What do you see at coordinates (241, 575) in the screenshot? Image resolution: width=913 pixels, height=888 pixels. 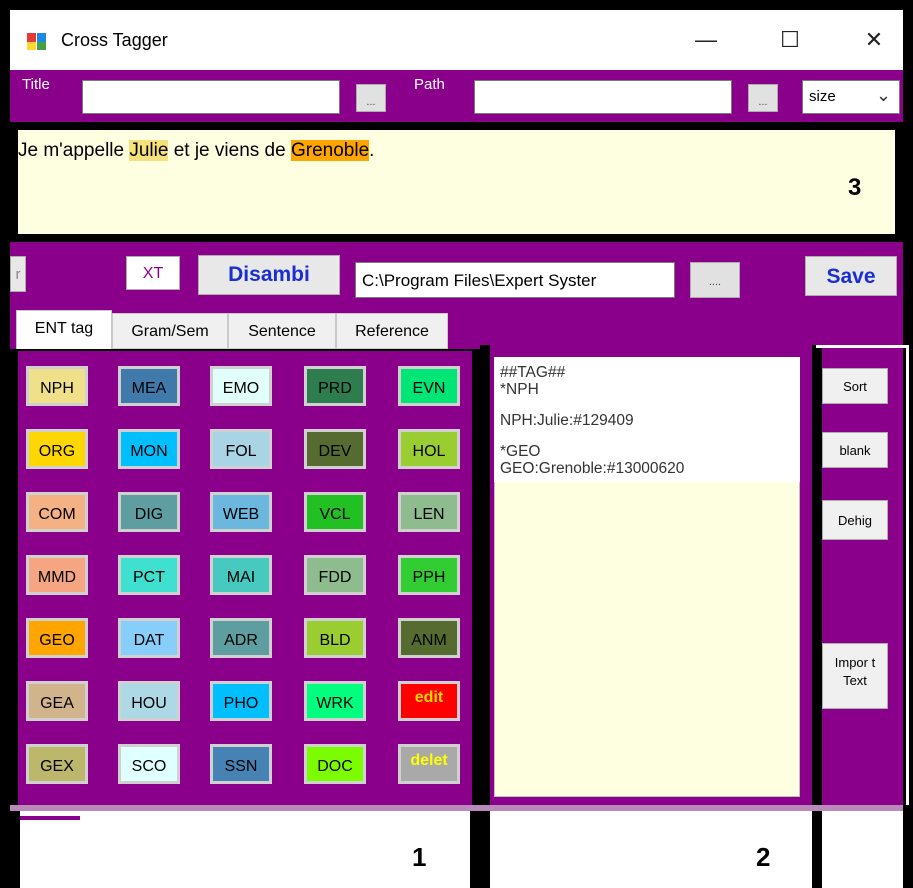 I see `tag-button-mai: MAI` at bounding box center [241, 575].